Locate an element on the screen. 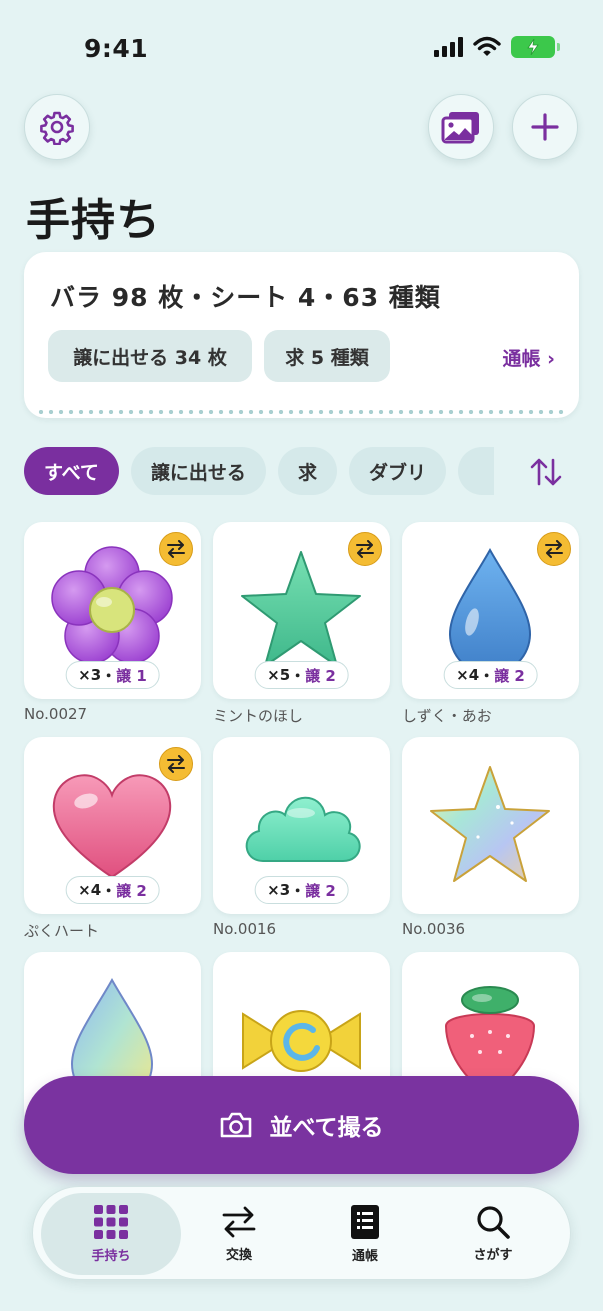  add-button is located at coordinates (545, 127).